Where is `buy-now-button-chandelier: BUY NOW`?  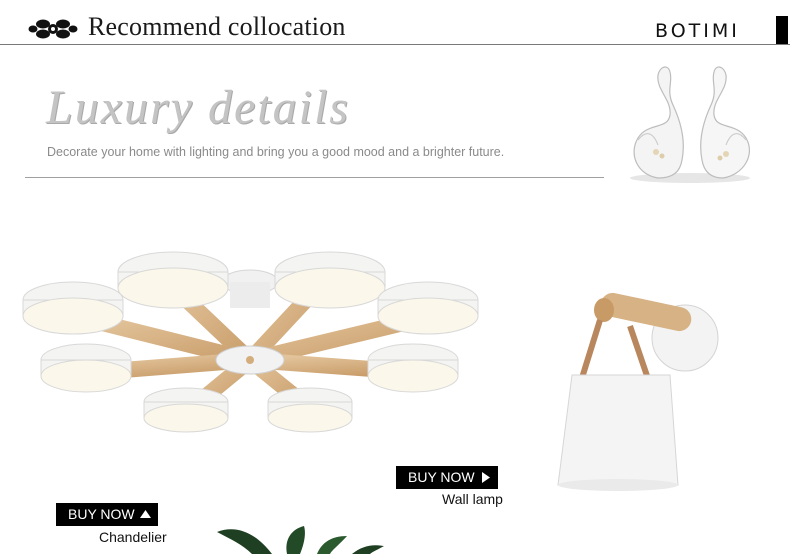
buy-now-button-chandelier: BUY NOW is located at coordinates (107, 514).